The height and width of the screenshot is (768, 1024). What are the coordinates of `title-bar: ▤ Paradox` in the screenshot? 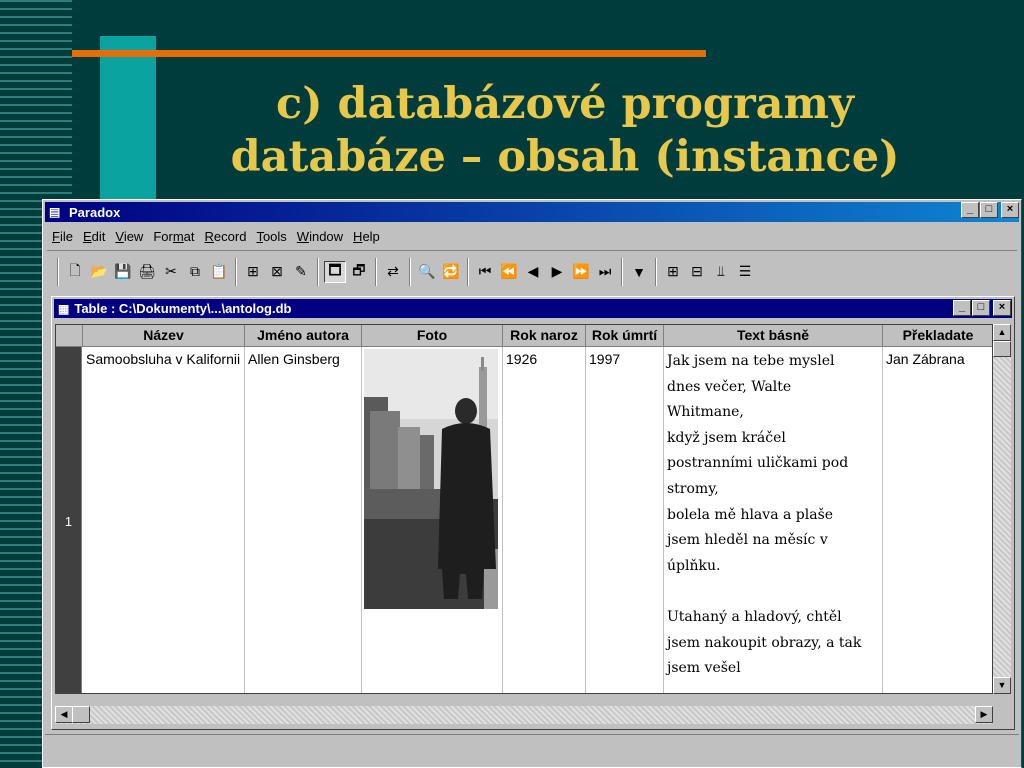 It's located at (532, 212).